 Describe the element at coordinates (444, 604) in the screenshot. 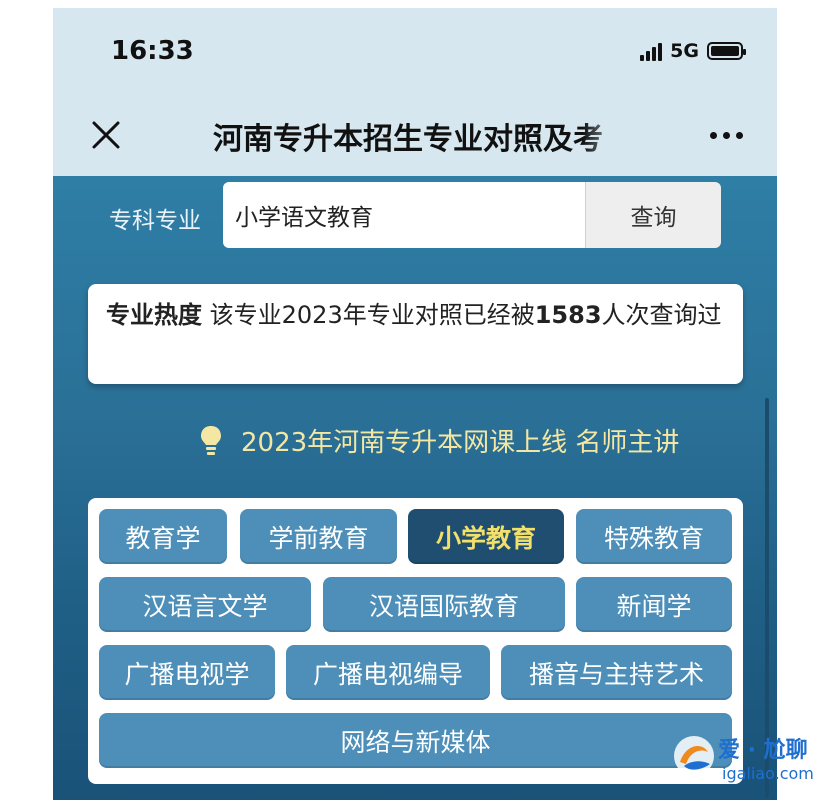

I see `major-tag: 汉语国际教育` at that location.